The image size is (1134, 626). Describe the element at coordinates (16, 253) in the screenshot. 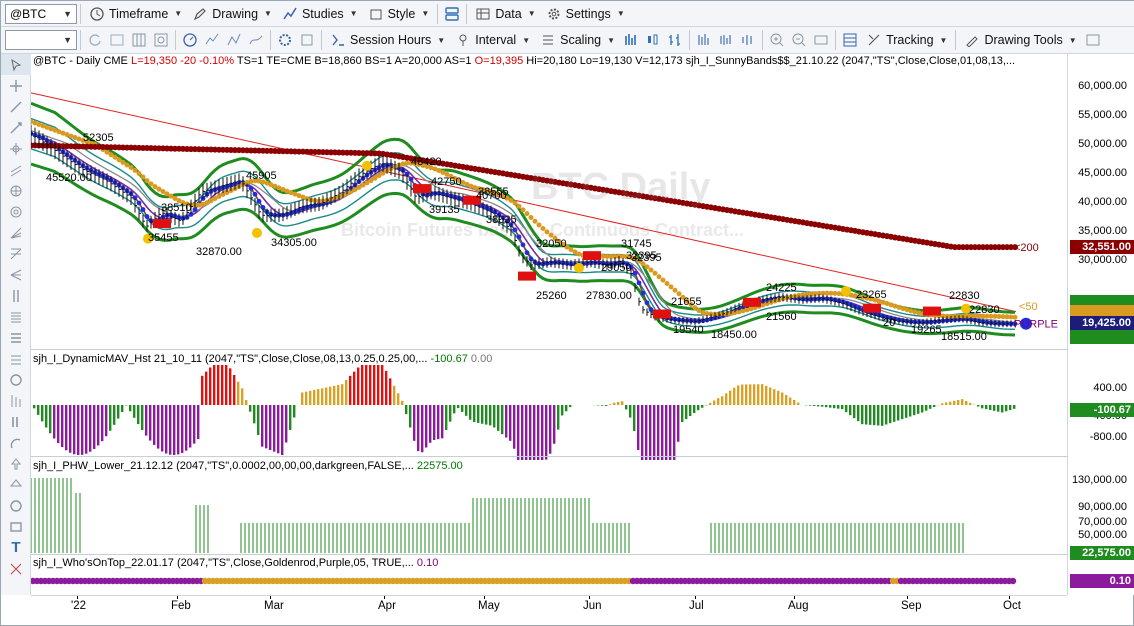

I see `fib-tool-icon` at that location.